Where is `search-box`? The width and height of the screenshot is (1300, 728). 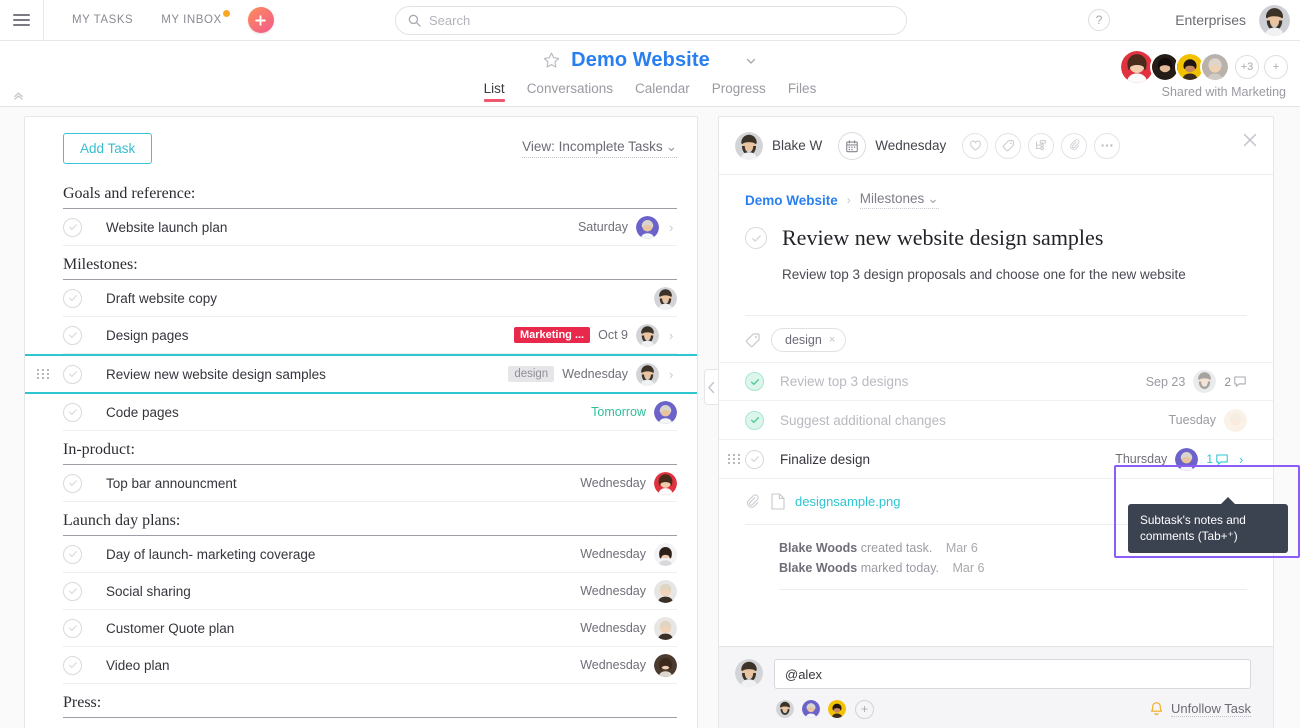
search-box is located at coordinates (651, 20).